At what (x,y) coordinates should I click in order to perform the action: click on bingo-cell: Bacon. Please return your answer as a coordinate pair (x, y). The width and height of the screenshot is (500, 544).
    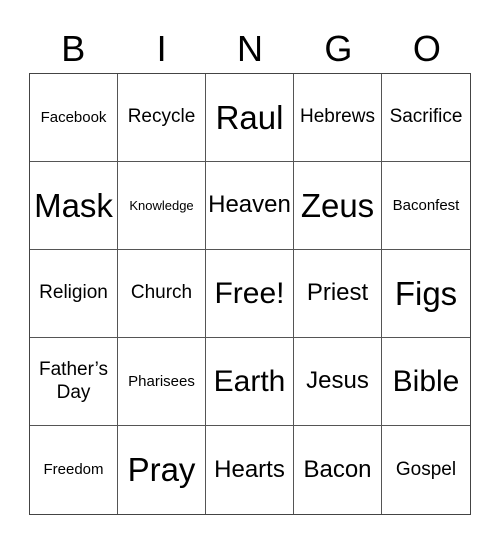
    Looking at the image, I should click on (338, 470).